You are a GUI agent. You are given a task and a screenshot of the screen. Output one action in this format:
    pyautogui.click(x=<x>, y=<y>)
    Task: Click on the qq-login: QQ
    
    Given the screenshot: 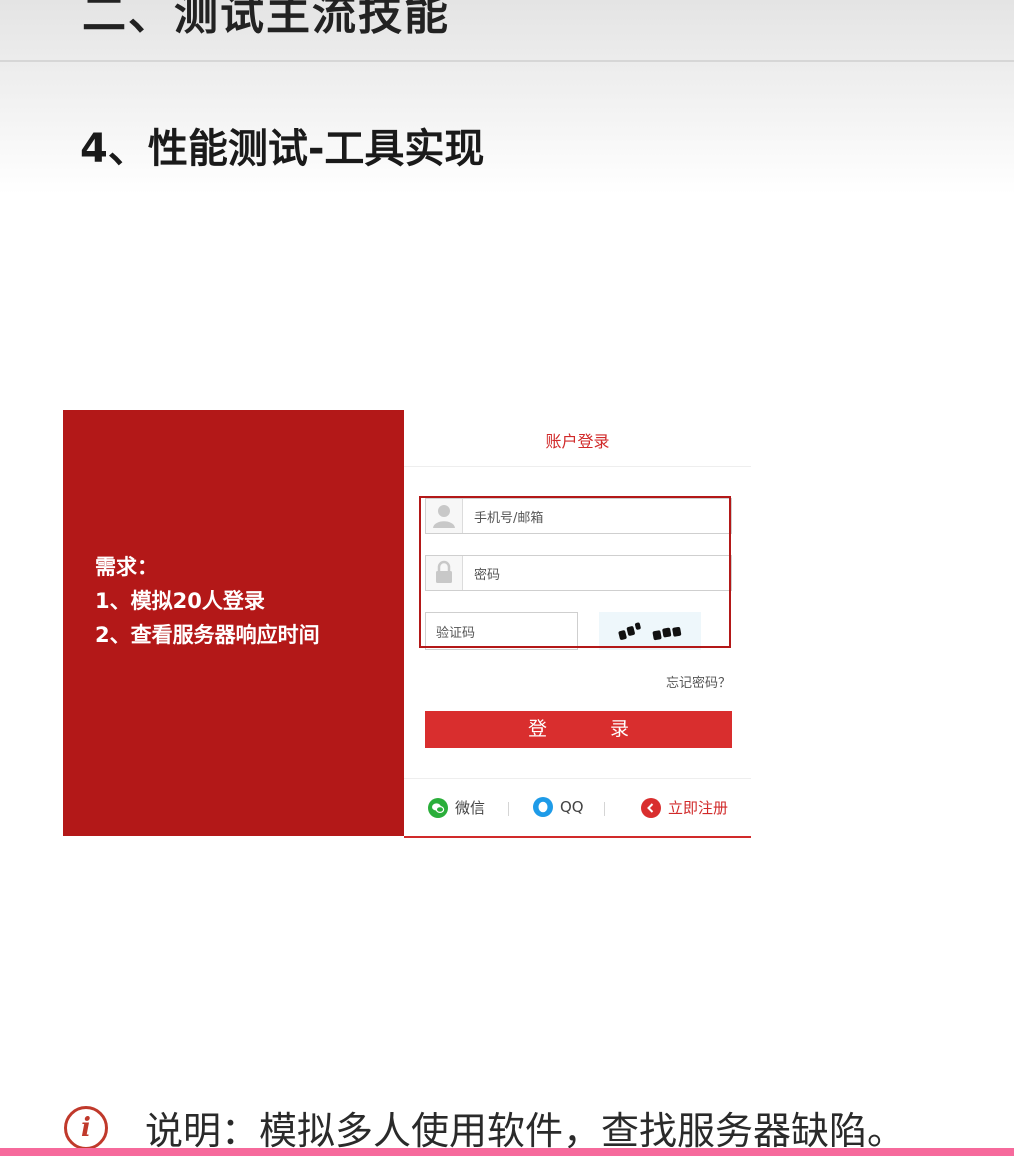 What is the action you would take?
    pyautogui.click(x=558, y=807)
    